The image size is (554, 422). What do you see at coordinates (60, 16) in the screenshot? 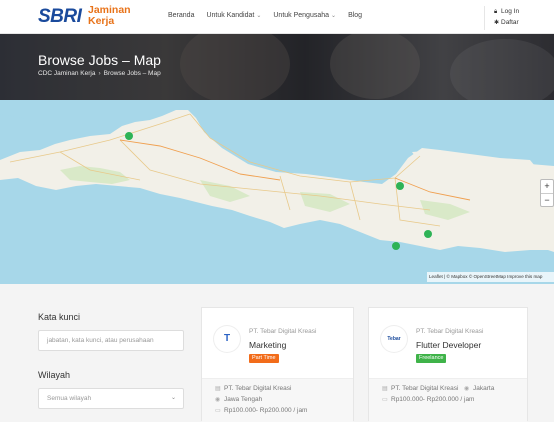
I see `logo-brand: SBRI` at bounding box center [60, 16].